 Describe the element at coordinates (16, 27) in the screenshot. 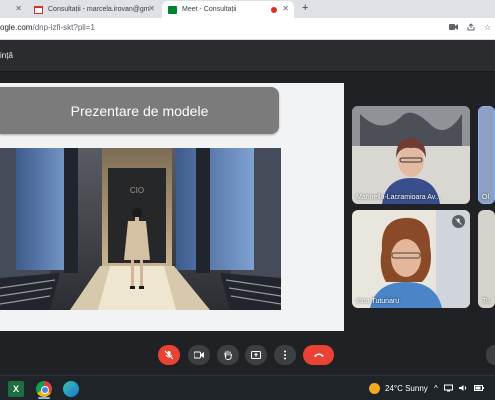

I see `url-host: ogle.com` at that location.